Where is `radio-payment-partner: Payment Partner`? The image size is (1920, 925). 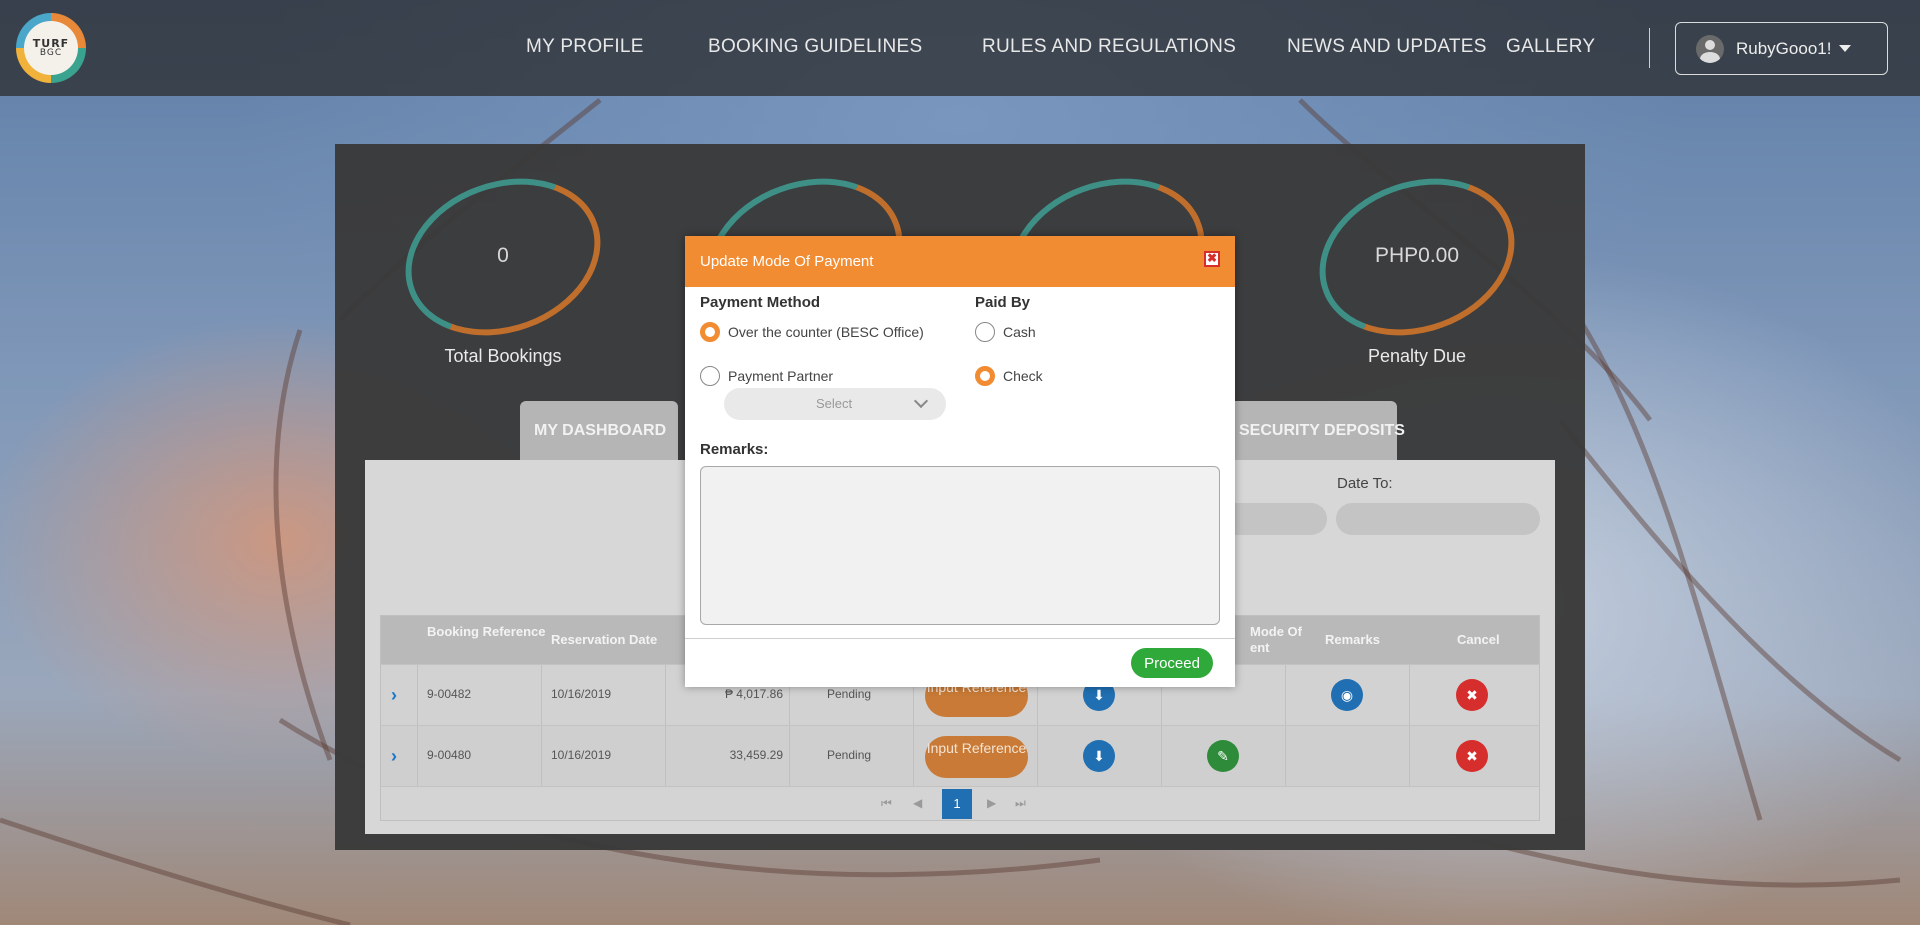 radio-payment-partner: Payment Partner is located at coordinates (766, 376).